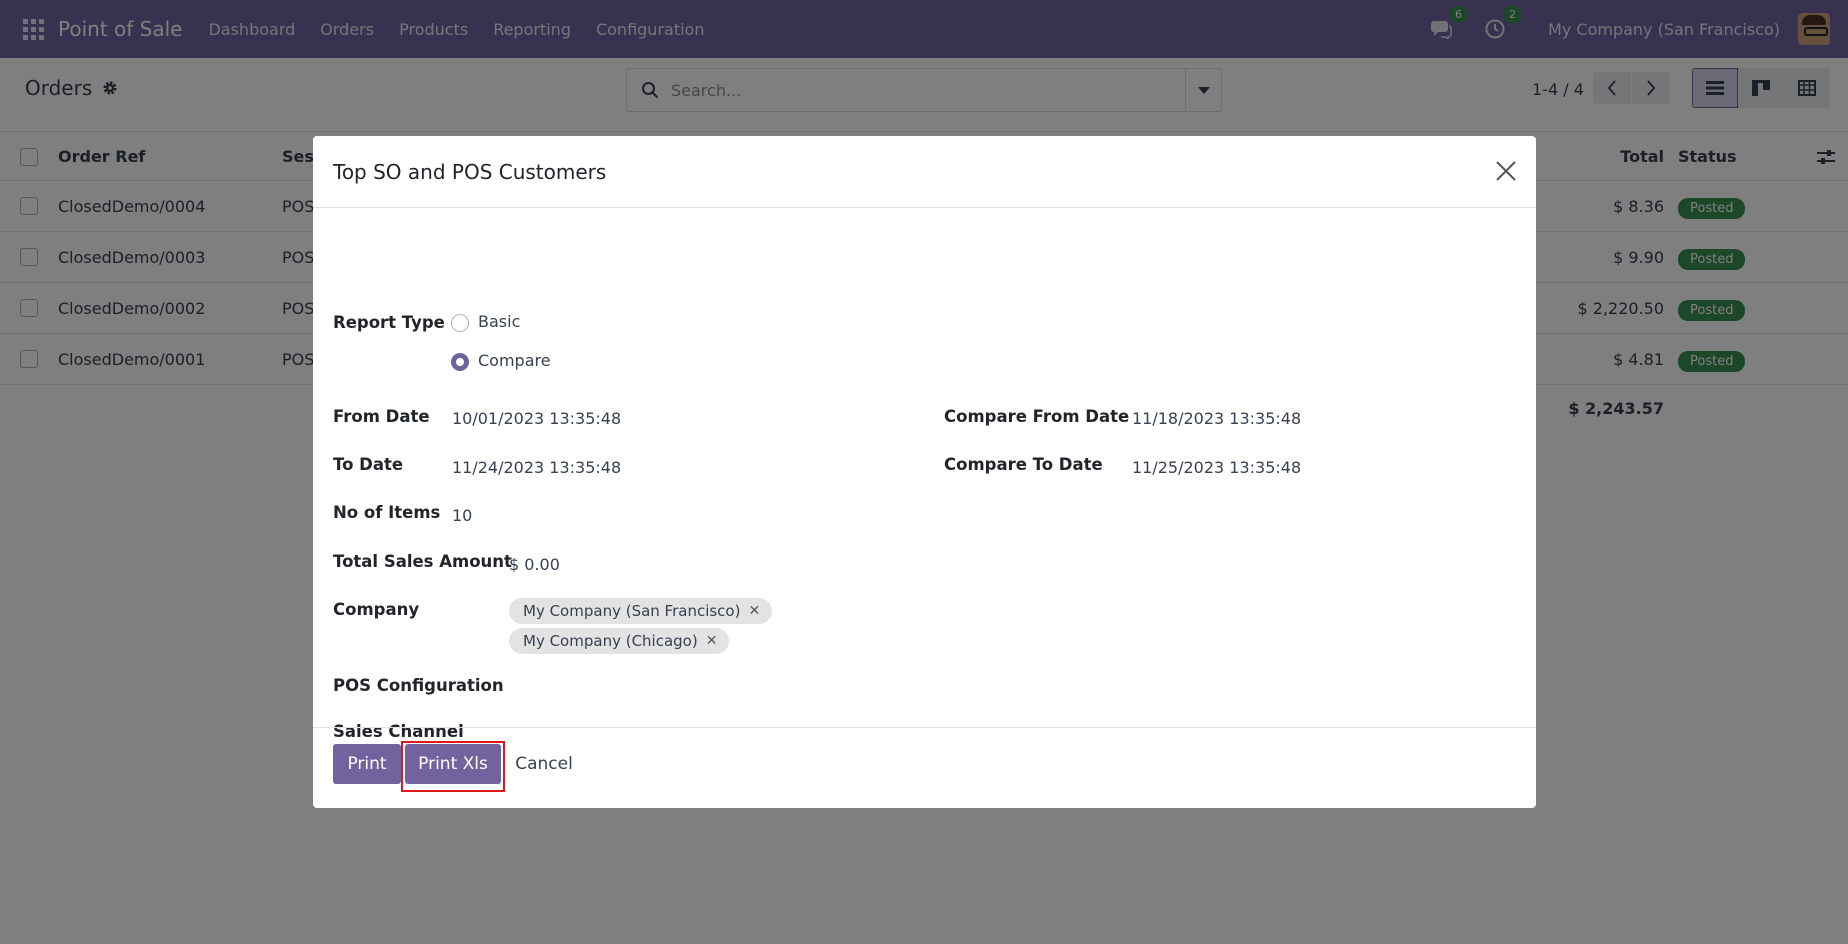 The height and width of the screenshot is (944, 1848). What do you see at coordinates (924, 172) in the screenshot?
I see `dialog-header: Top SO and POS Customers` at bounding box center [924, 172].